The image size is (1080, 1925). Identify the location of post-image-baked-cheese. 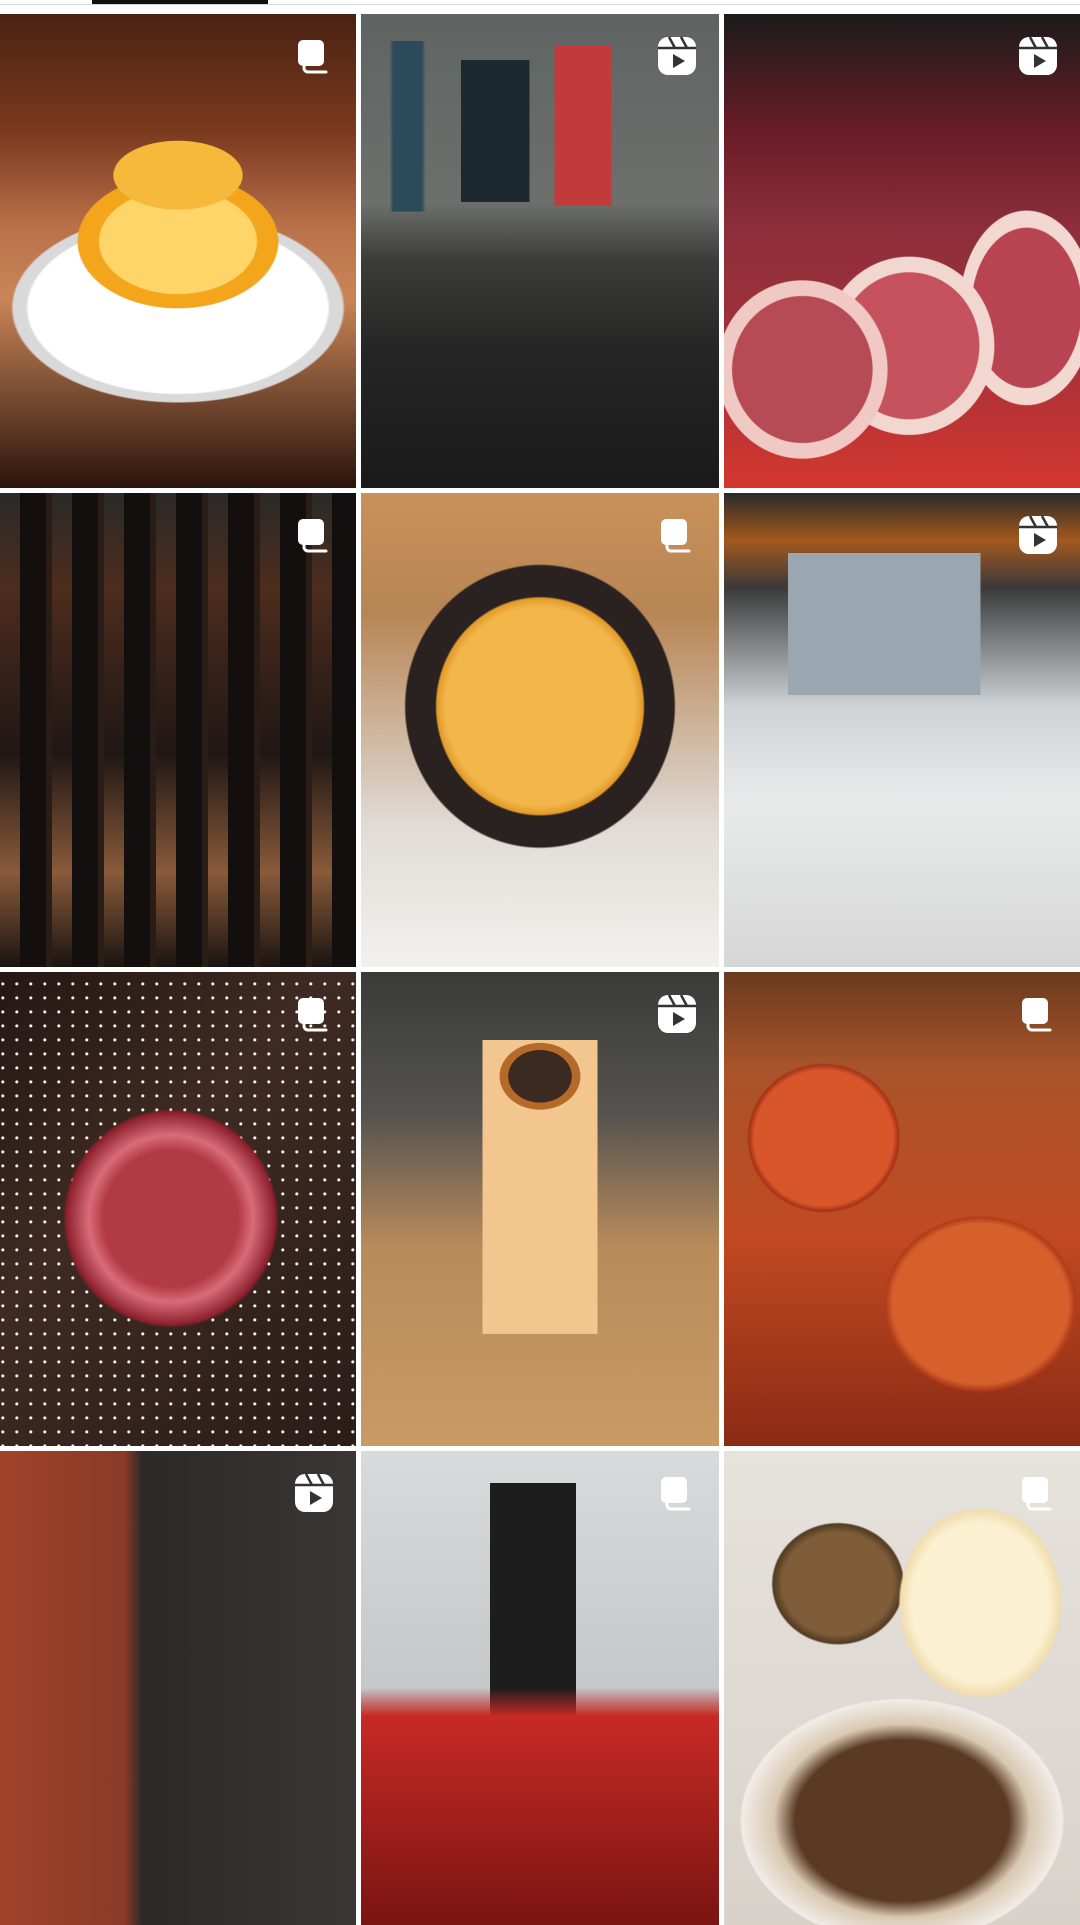
(540, 730).